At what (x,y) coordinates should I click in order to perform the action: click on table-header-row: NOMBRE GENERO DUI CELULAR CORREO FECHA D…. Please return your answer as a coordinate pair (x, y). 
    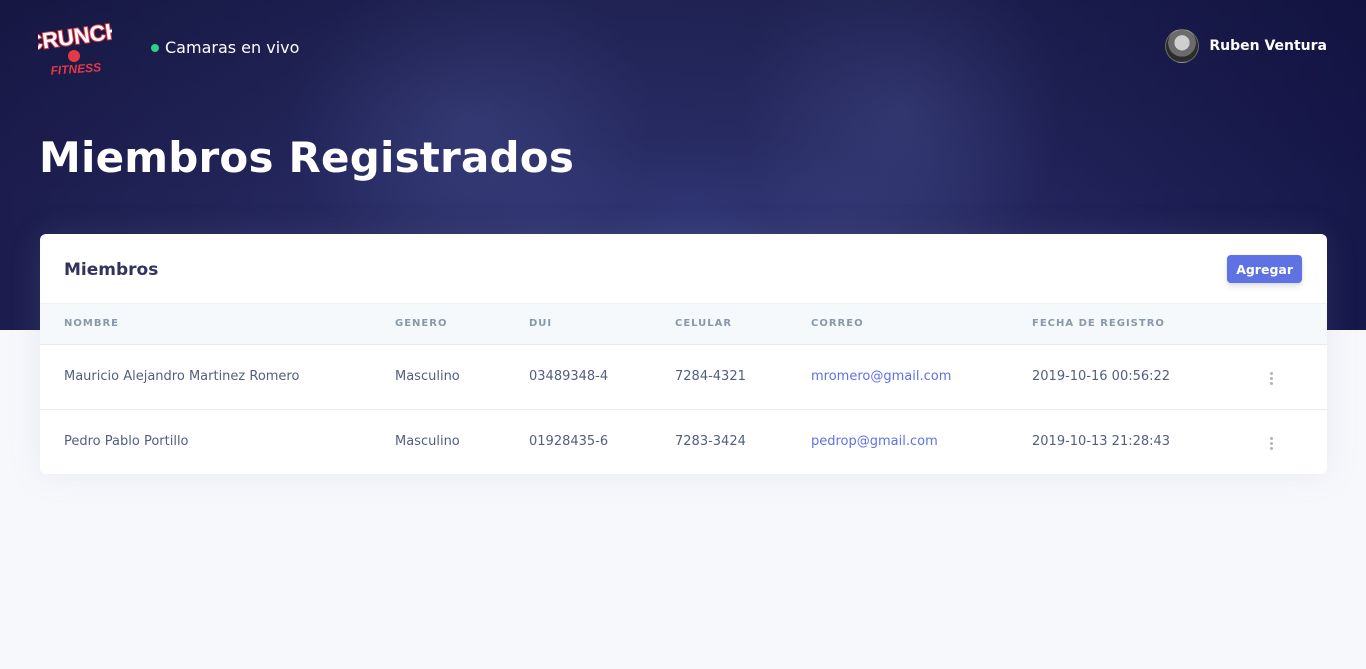
    Looking at the image, I should click on (683, 324).